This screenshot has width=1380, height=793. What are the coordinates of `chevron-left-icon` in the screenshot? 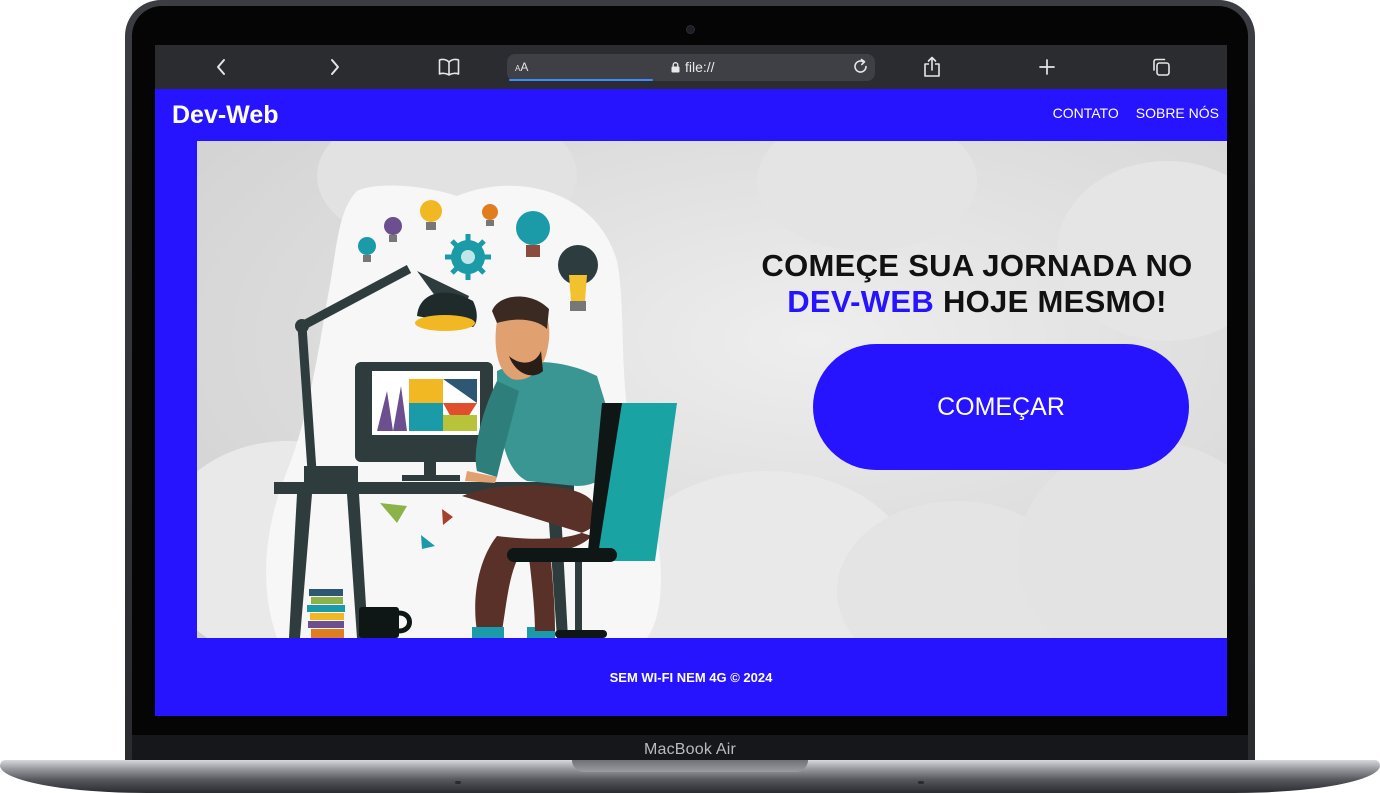 It's located at (221, 67).